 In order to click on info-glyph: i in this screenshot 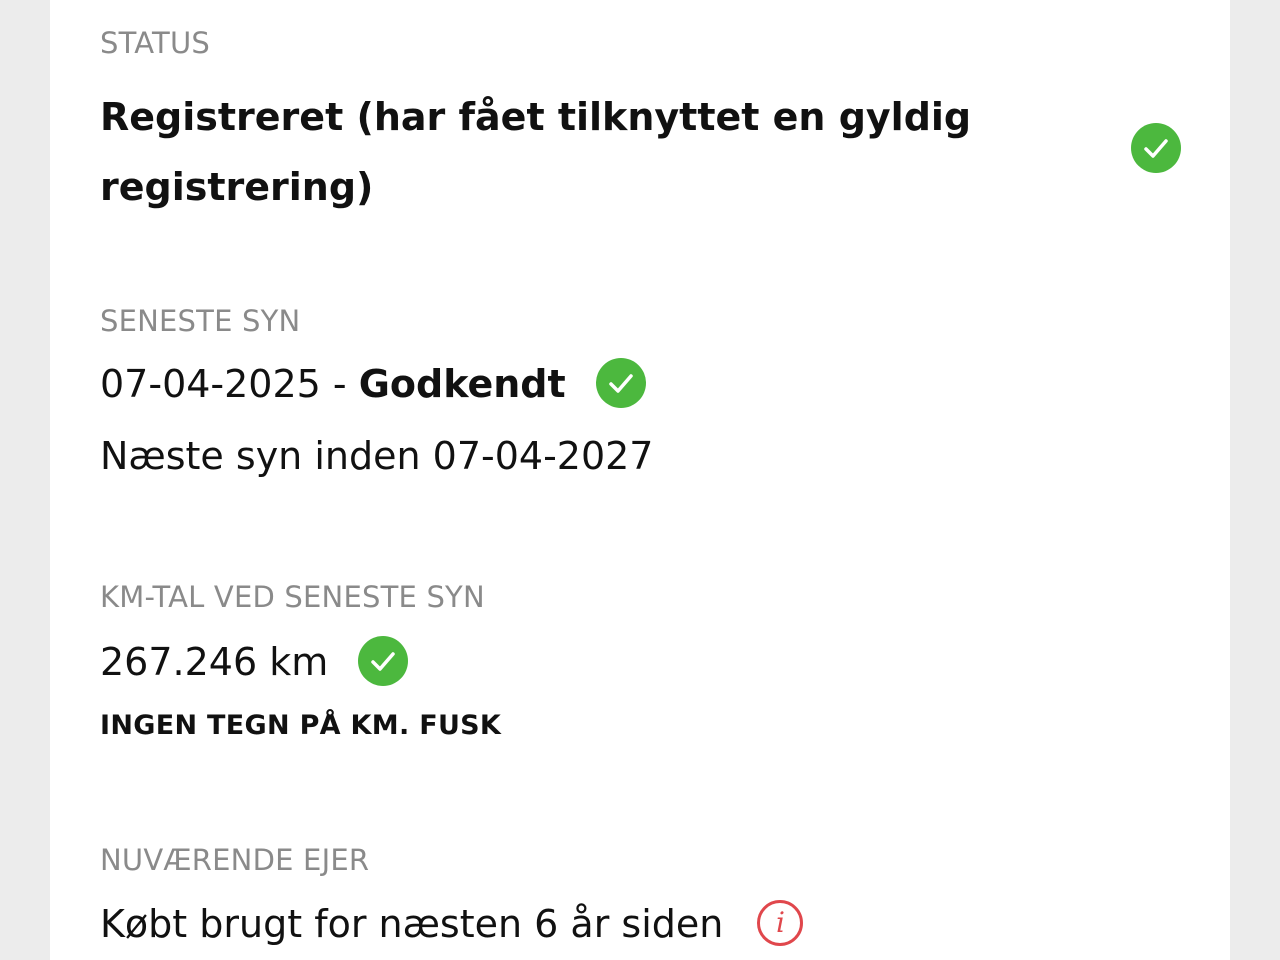, I will do `click(780, 922)`.